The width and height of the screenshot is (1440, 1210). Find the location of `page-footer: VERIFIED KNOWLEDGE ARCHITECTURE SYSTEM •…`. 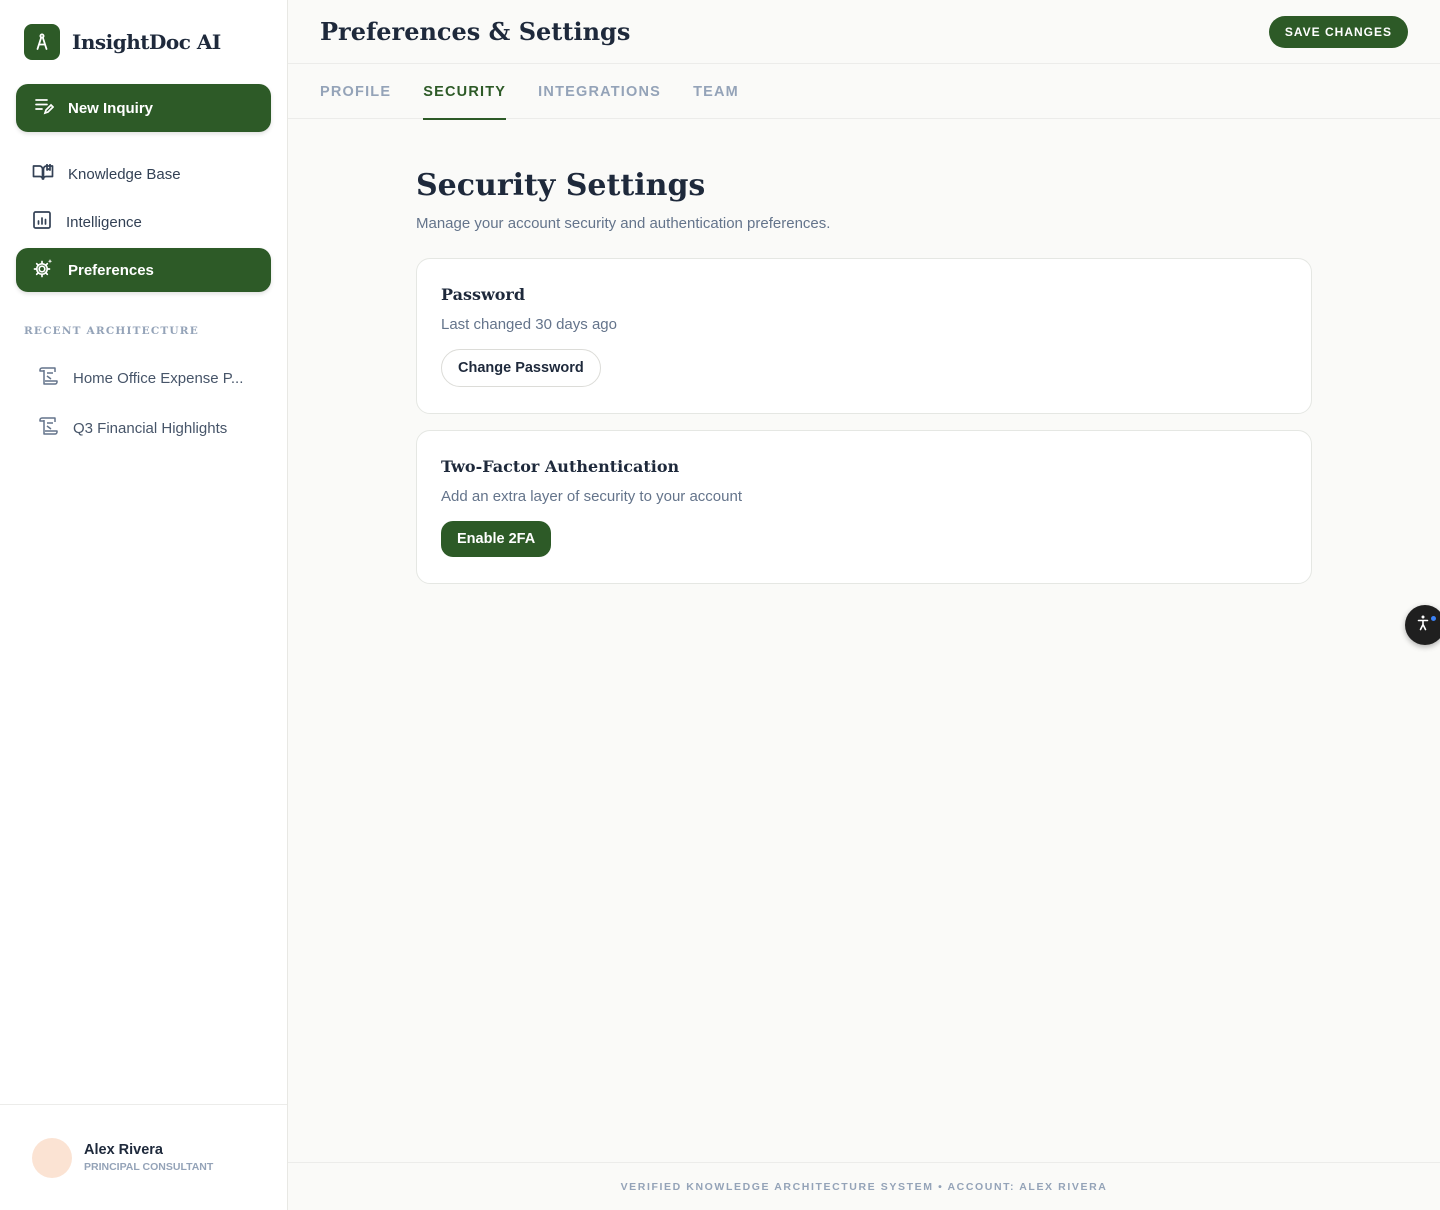

page-footer: VERIFIED KNOWLEDGE ARCHITECTURE SYSTEM •… is located at coordinates (864, 1186).